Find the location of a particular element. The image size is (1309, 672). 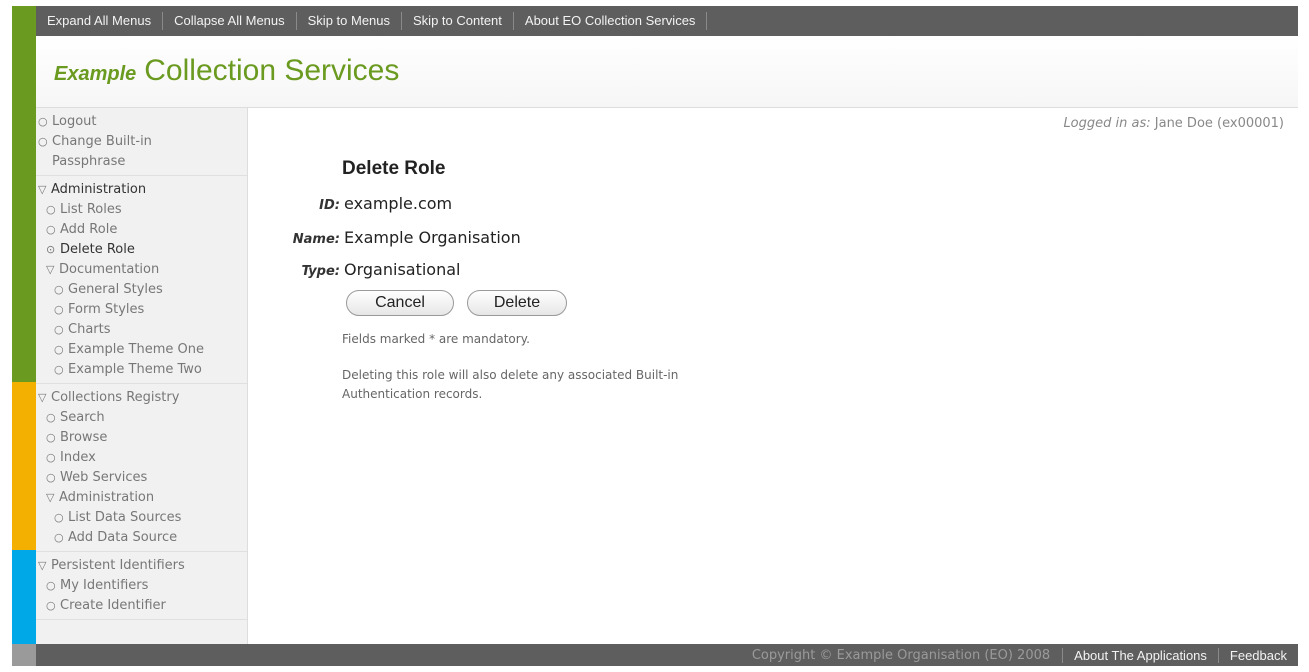

sidebar-item-list-data-sources: ○ List Data Sources is located at coordinates (141, 518).